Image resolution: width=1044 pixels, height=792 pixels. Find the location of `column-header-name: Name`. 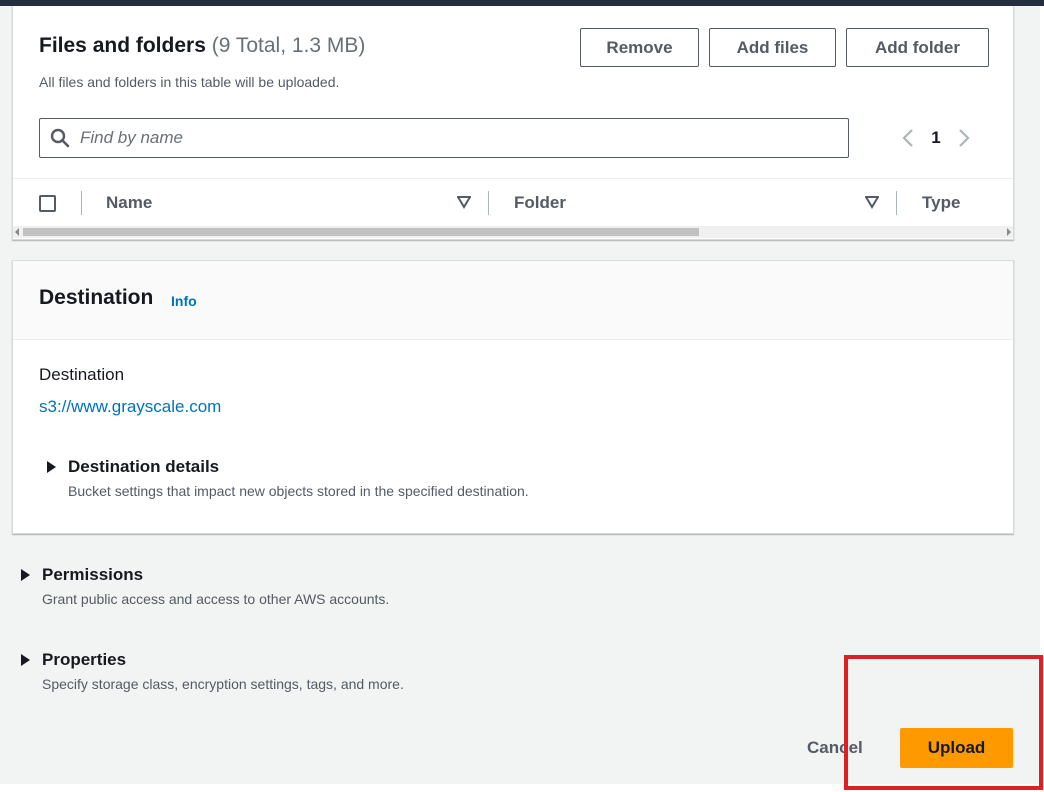

column-header-name: Name is located at coordinates (129, 203).